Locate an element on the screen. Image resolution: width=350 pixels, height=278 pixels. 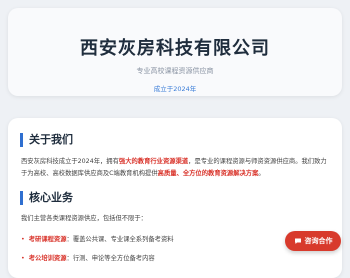
contact-button: 咨询合作 is located at coordinates (313, 241).